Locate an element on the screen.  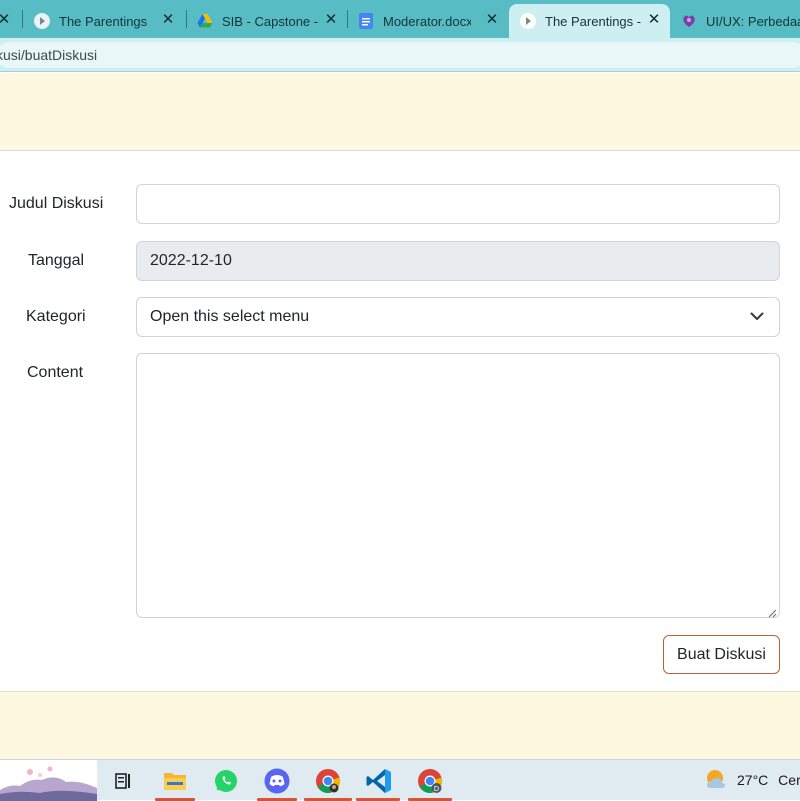
weather-icon is located at coordinates (716, 780).